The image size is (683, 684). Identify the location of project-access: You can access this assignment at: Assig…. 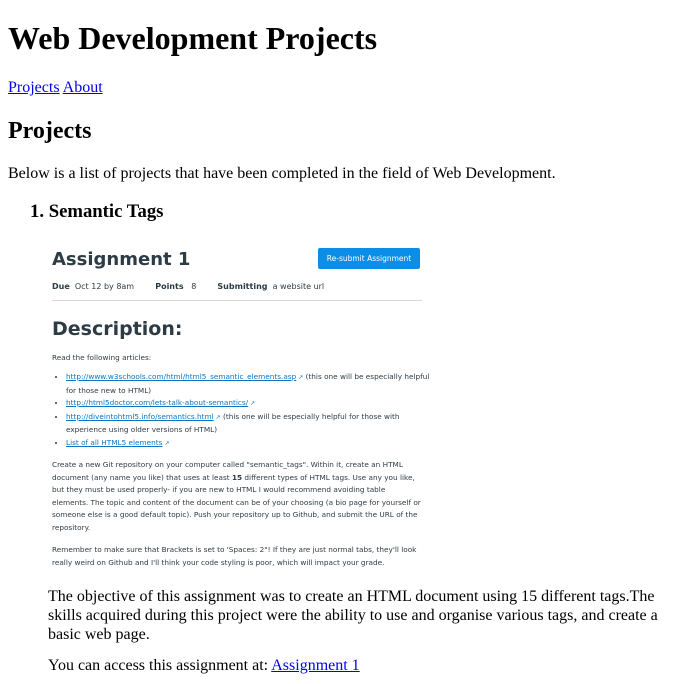
(204, 665).